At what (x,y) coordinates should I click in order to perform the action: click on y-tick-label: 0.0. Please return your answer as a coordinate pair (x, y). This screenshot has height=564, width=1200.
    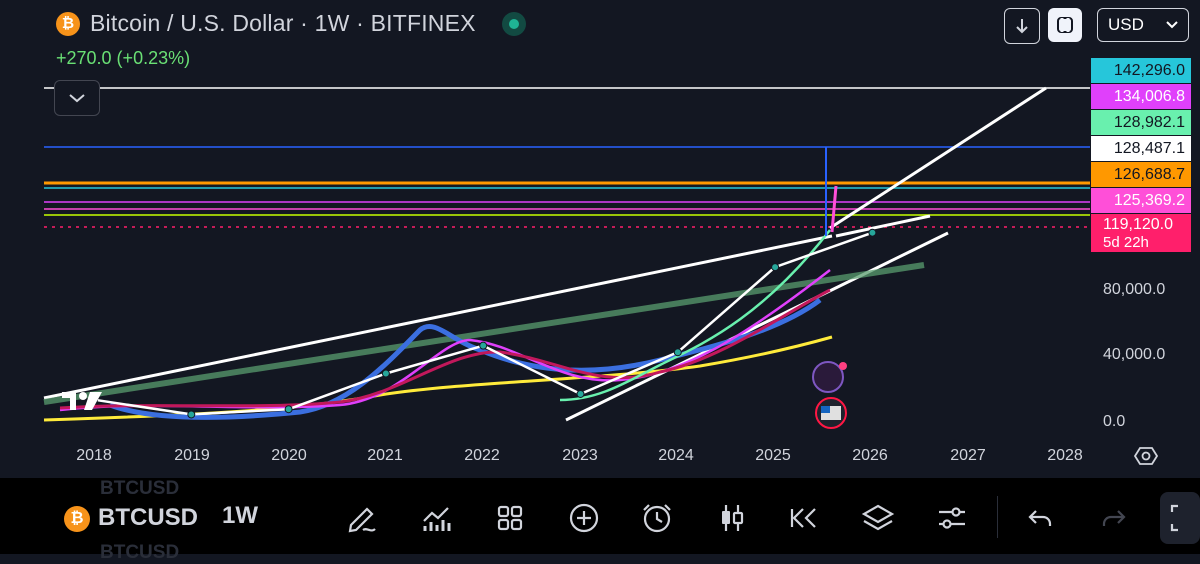
    Looking at the image, I should click on (1114, 421).